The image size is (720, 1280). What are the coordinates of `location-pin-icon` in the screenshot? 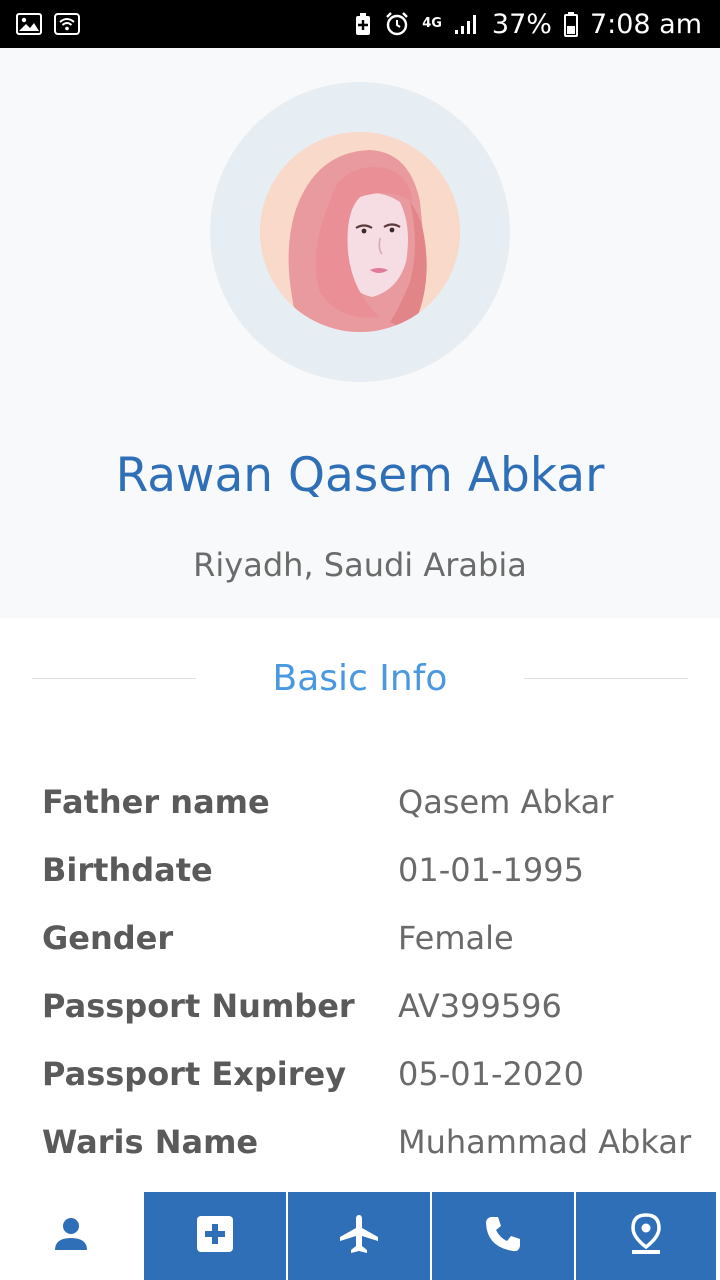 It's located at (646, 1236).